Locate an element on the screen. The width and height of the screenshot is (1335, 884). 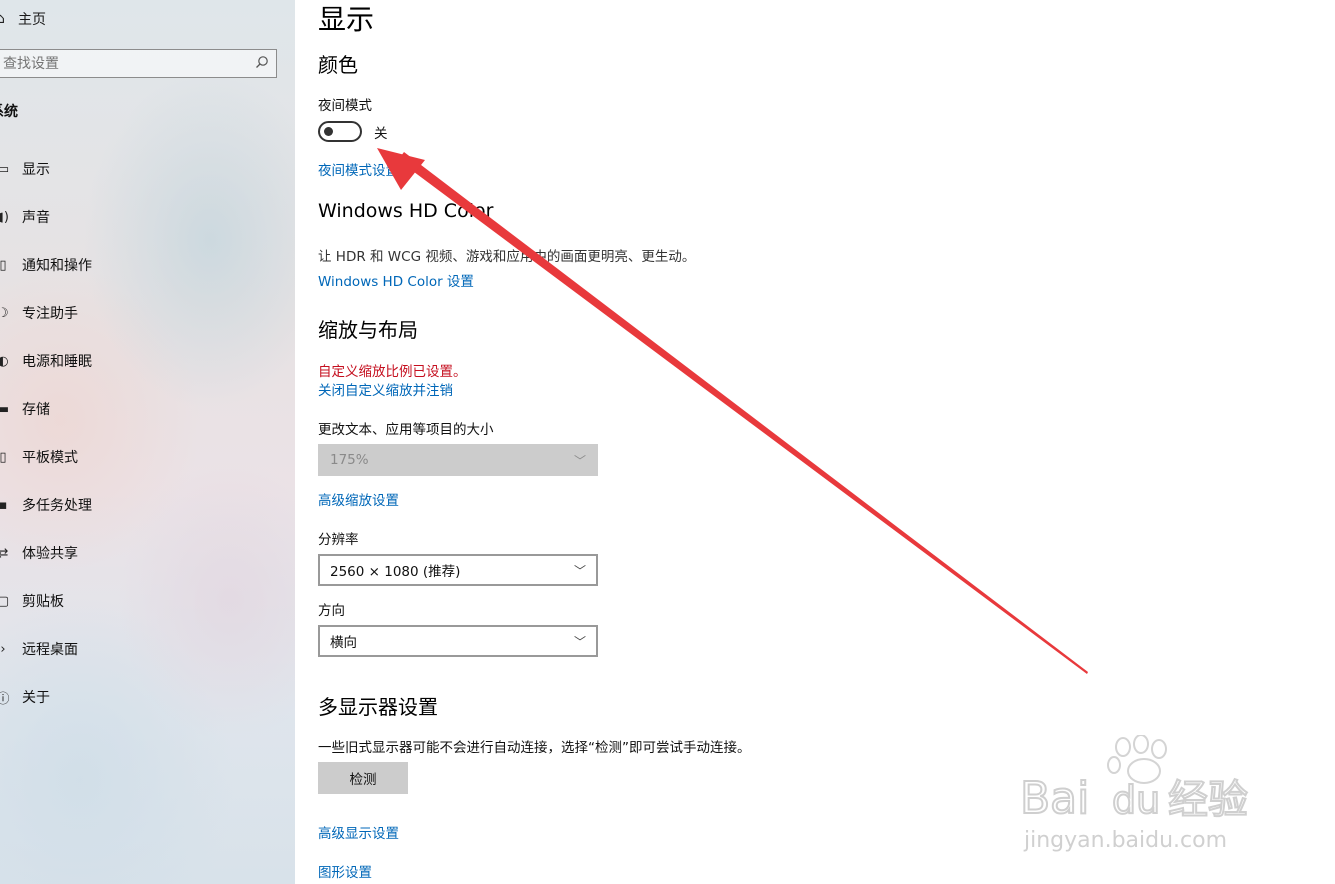
share-icon: ⇄ is located at coordinates (4, 553).